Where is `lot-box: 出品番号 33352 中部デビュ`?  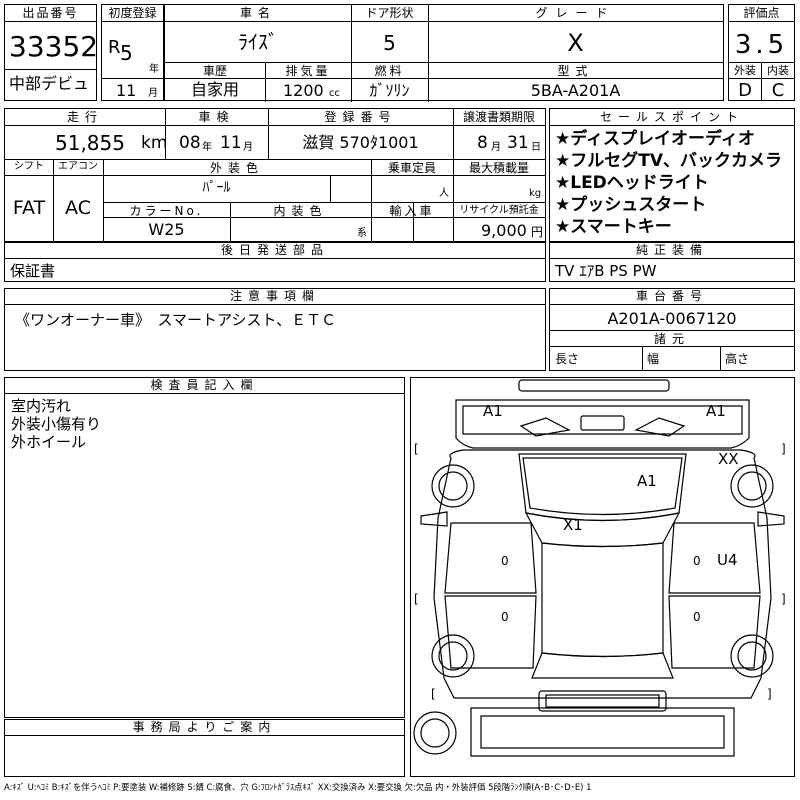 lot-box: 出品番号 33352 中部デビュ is located at coordinates (51, 52).